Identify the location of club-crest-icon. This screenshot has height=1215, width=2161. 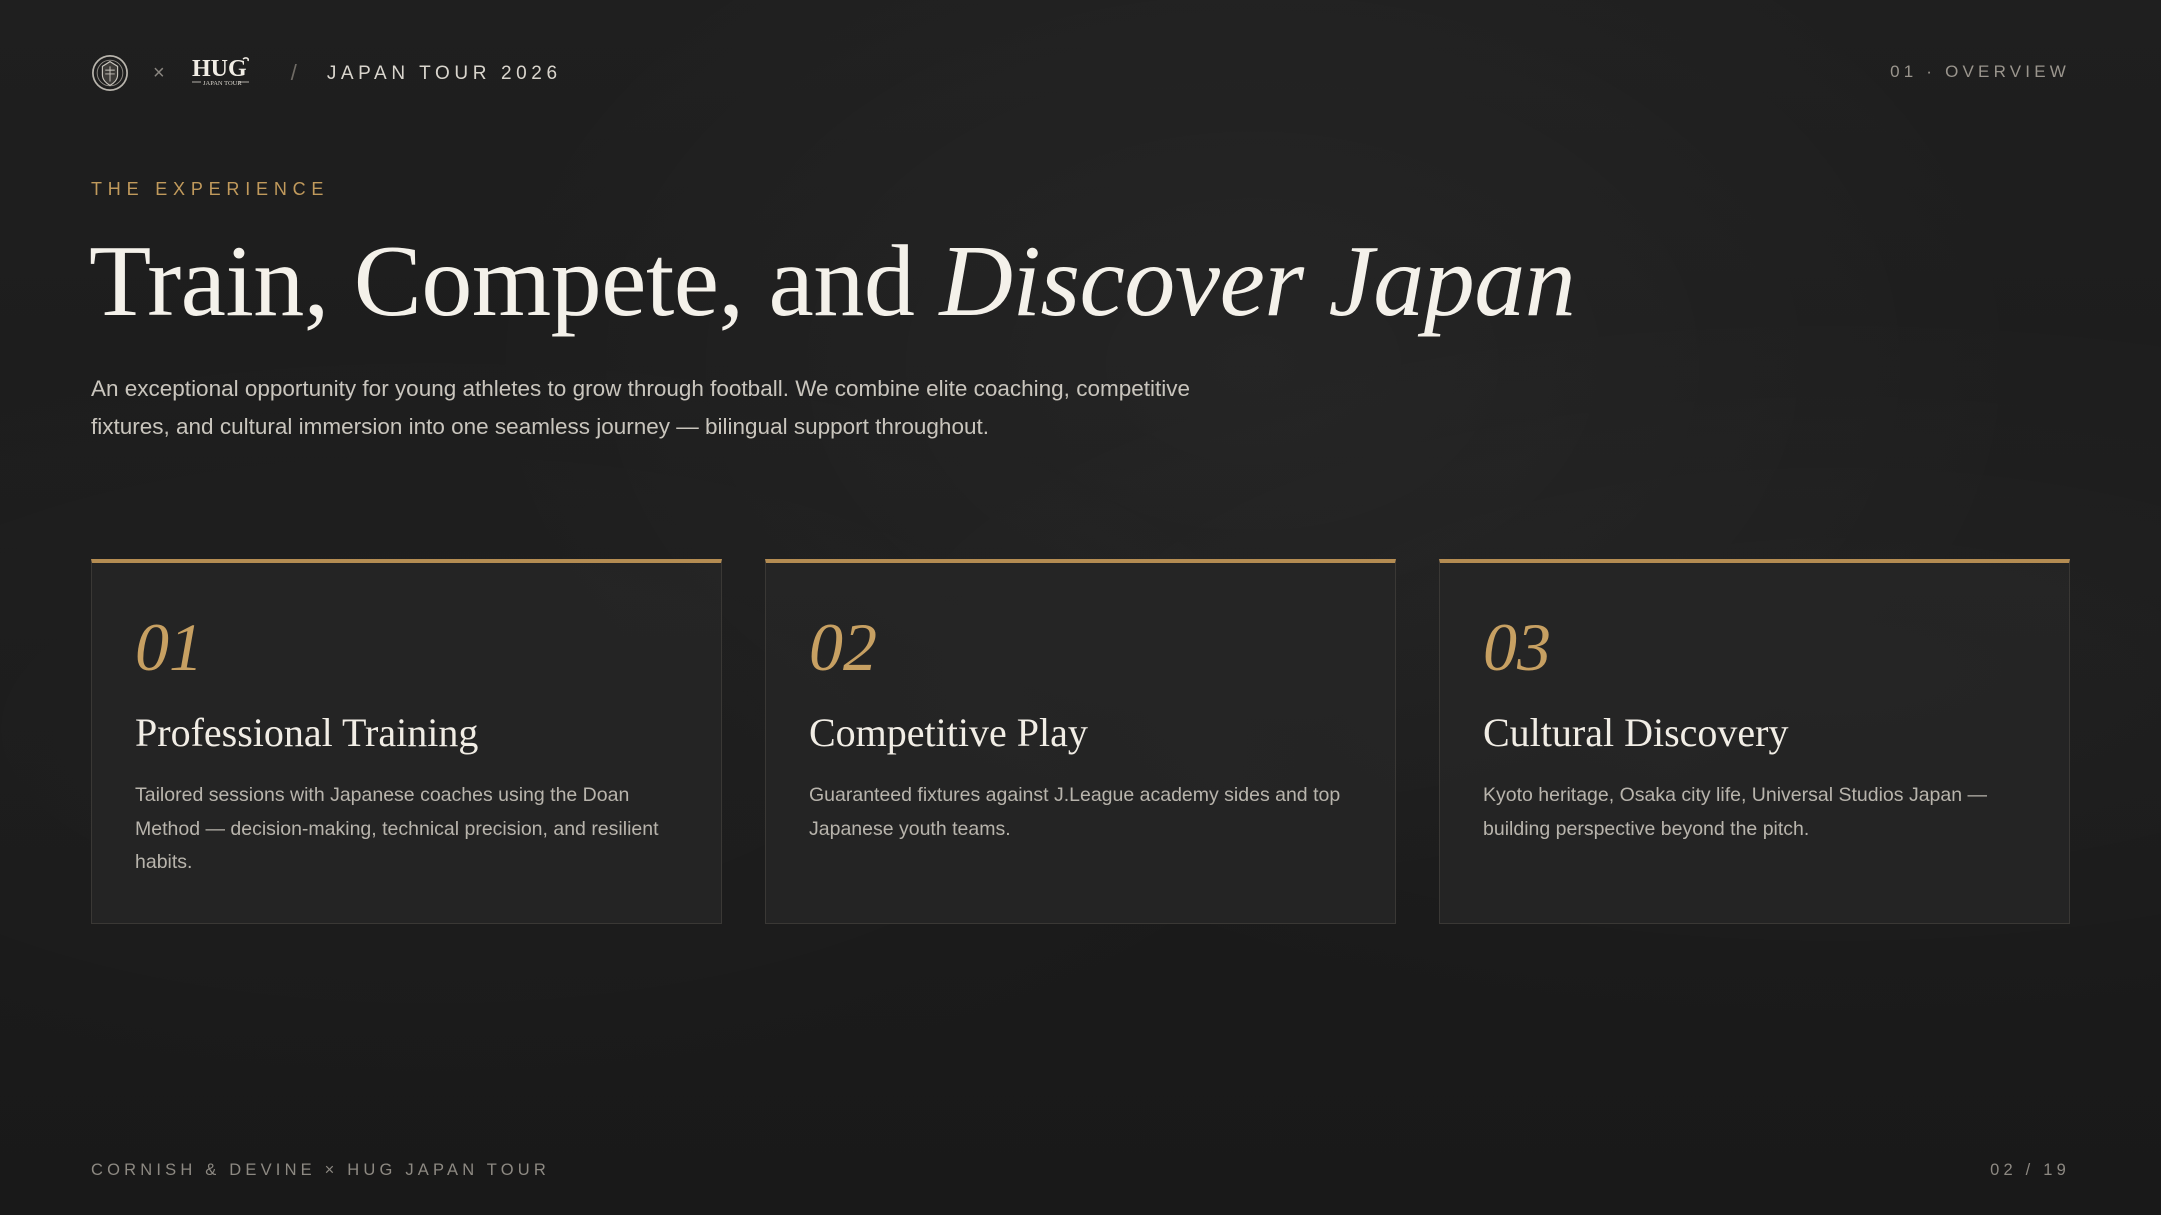
(110, 73).